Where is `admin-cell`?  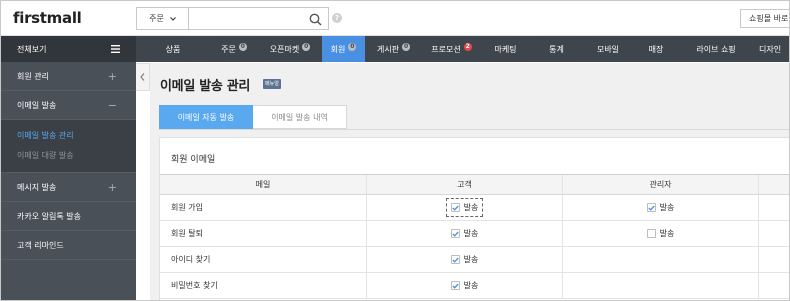 admin-cell is located at coordinates (661, 285).